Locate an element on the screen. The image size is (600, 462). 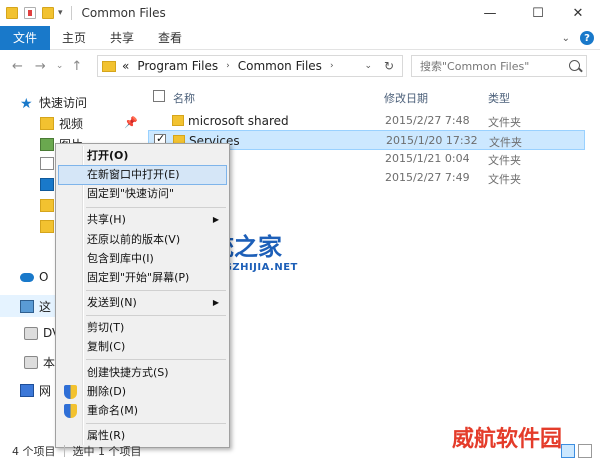
dvd-icon is located at coordinates (31, 333).